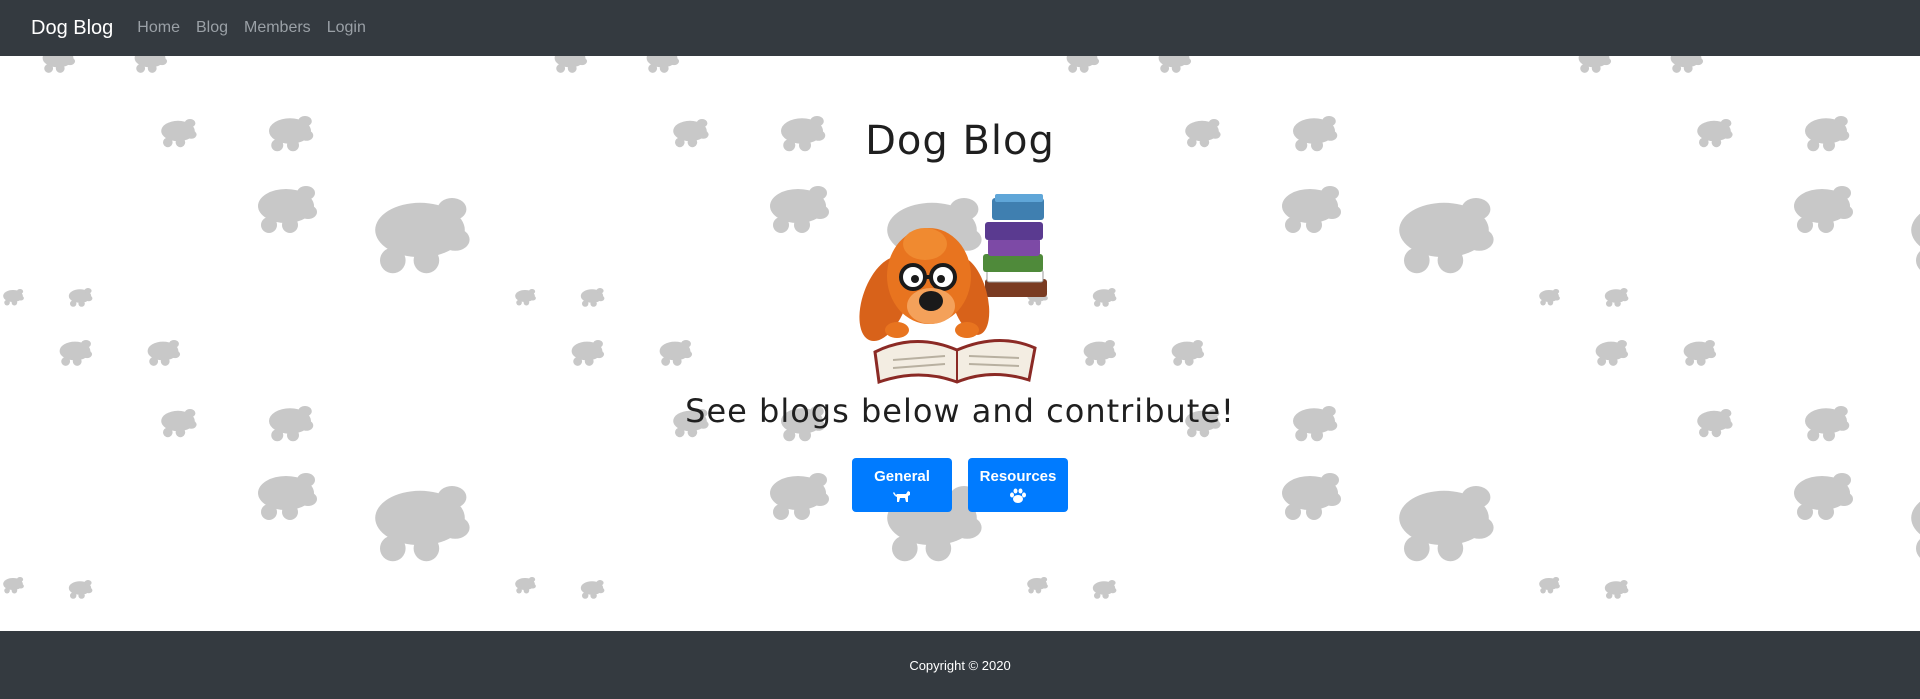 The image size is (1920, 699). I want to click on dog-reading-book-illustration, so click(953, 289).